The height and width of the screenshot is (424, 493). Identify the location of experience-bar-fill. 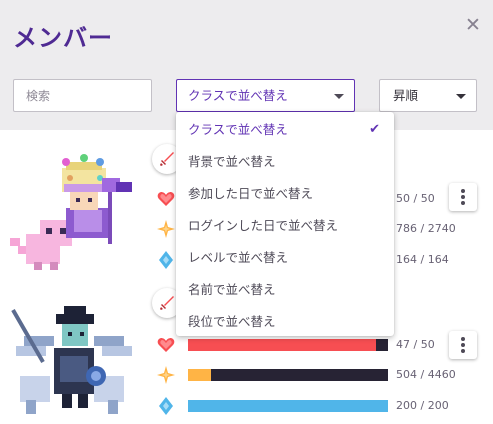
(199, 375).